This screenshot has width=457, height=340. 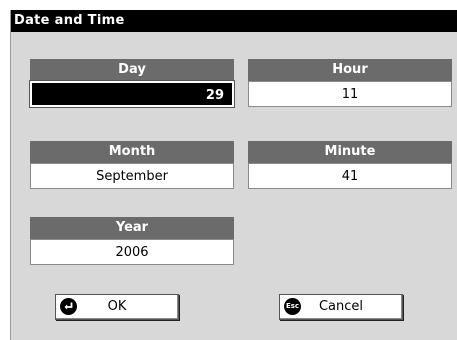 I want to click on ok-label: OK, so click(x=117, y=306).